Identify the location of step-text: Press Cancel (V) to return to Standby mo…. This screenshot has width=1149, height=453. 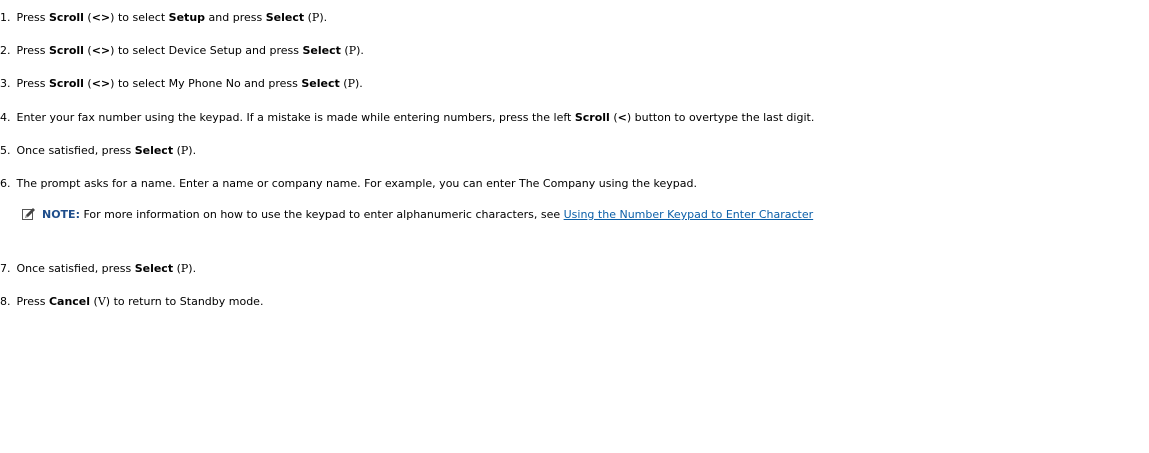
(140, 301).